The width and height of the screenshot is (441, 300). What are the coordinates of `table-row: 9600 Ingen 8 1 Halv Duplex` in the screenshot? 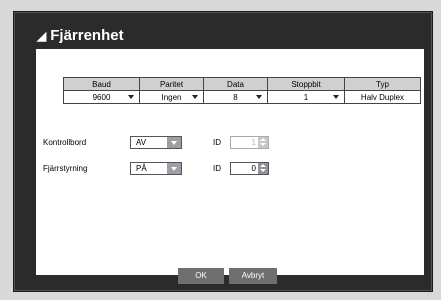 It's located at (242, 97).